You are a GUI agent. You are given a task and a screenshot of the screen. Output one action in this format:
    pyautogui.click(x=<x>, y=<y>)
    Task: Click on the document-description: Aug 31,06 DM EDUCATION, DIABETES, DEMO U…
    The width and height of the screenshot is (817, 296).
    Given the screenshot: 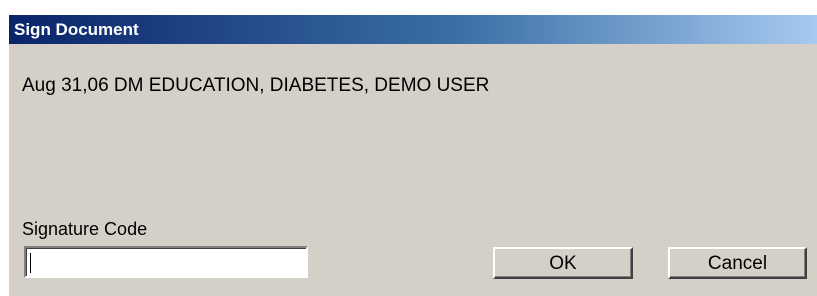 What is the action you would take?
    pyautogui.click(x=256, y=85)
    